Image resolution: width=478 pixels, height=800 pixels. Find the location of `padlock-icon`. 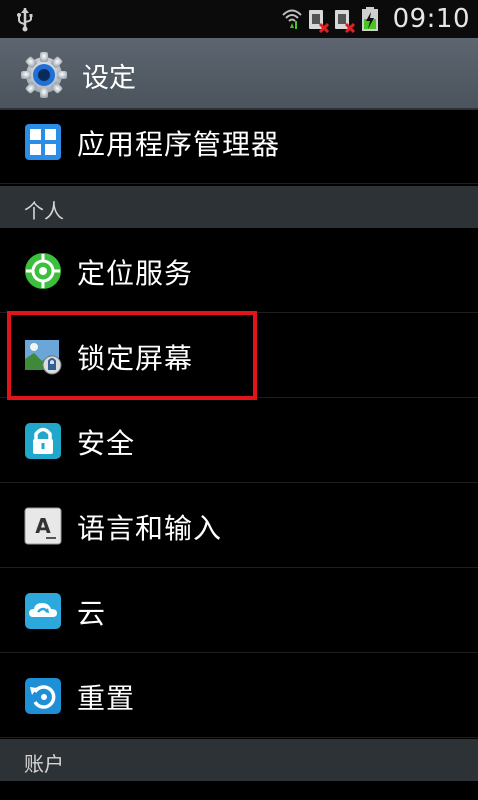

padlock-icon is located at coordinates (43, 441).